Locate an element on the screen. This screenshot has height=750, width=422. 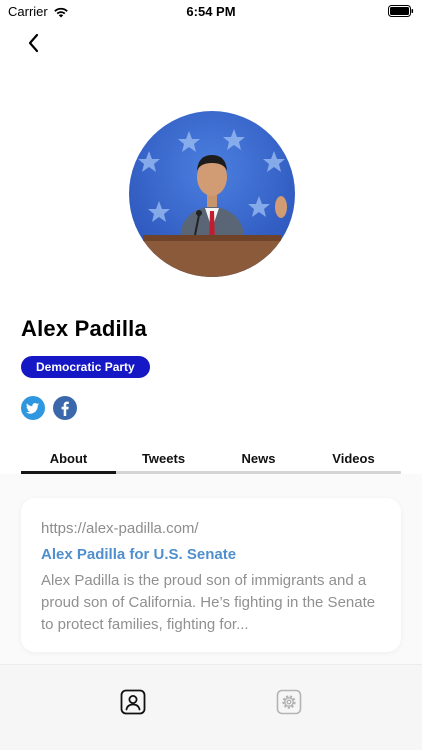
tab-tweets: Tweets is located at coordinates (163, 460).